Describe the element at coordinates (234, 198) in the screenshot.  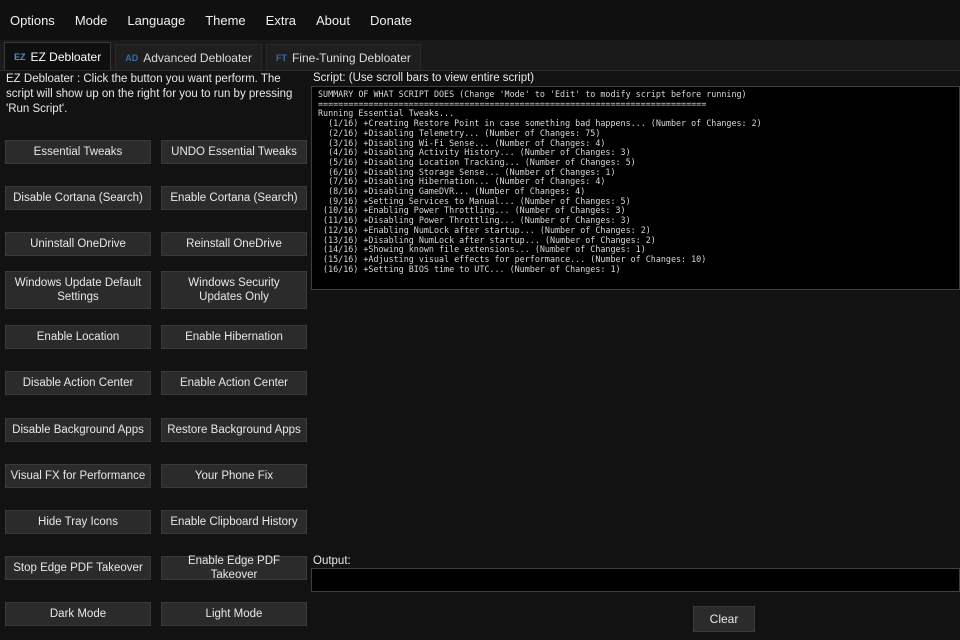
I see `enable-cortana-button: Enable Cortana (Search)` at that location.